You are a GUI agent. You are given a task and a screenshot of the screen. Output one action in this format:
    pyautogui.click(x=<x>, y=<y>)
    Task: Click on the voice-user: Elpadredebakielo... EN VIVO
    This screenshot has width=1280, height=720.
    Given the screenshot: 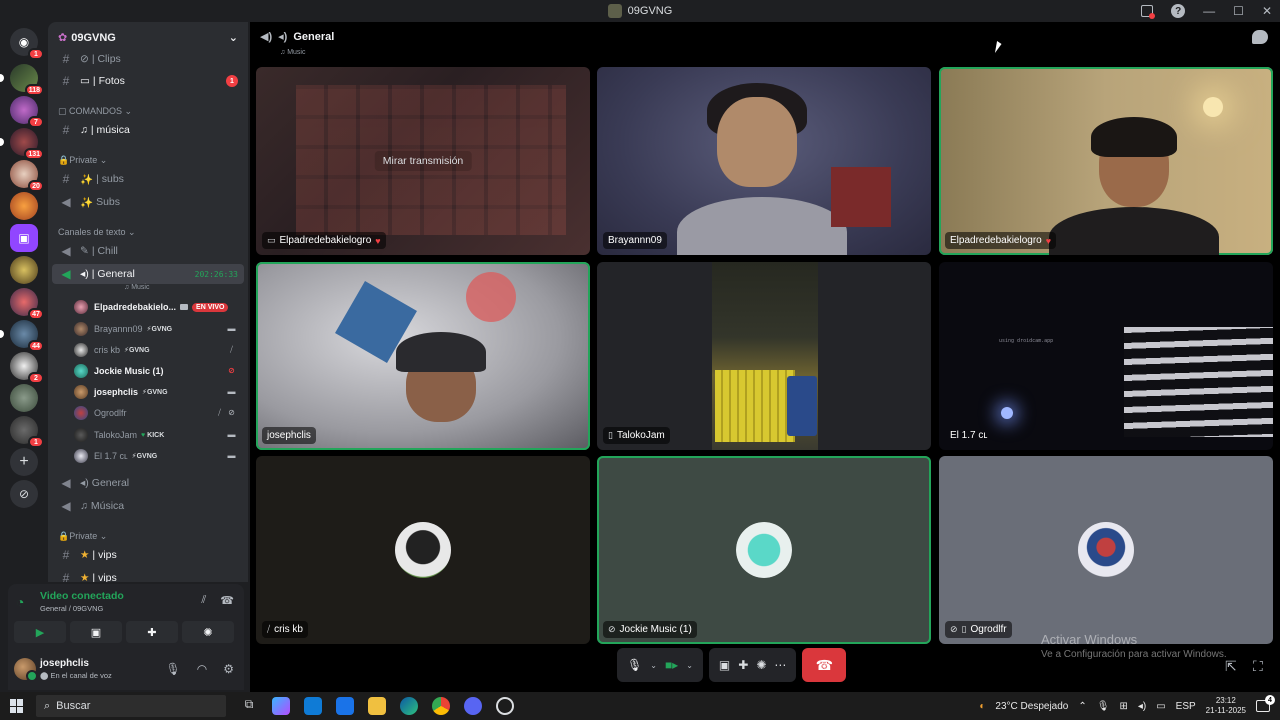 What is the action you would take?
    pyautogui.click(x=159, y=307)
    